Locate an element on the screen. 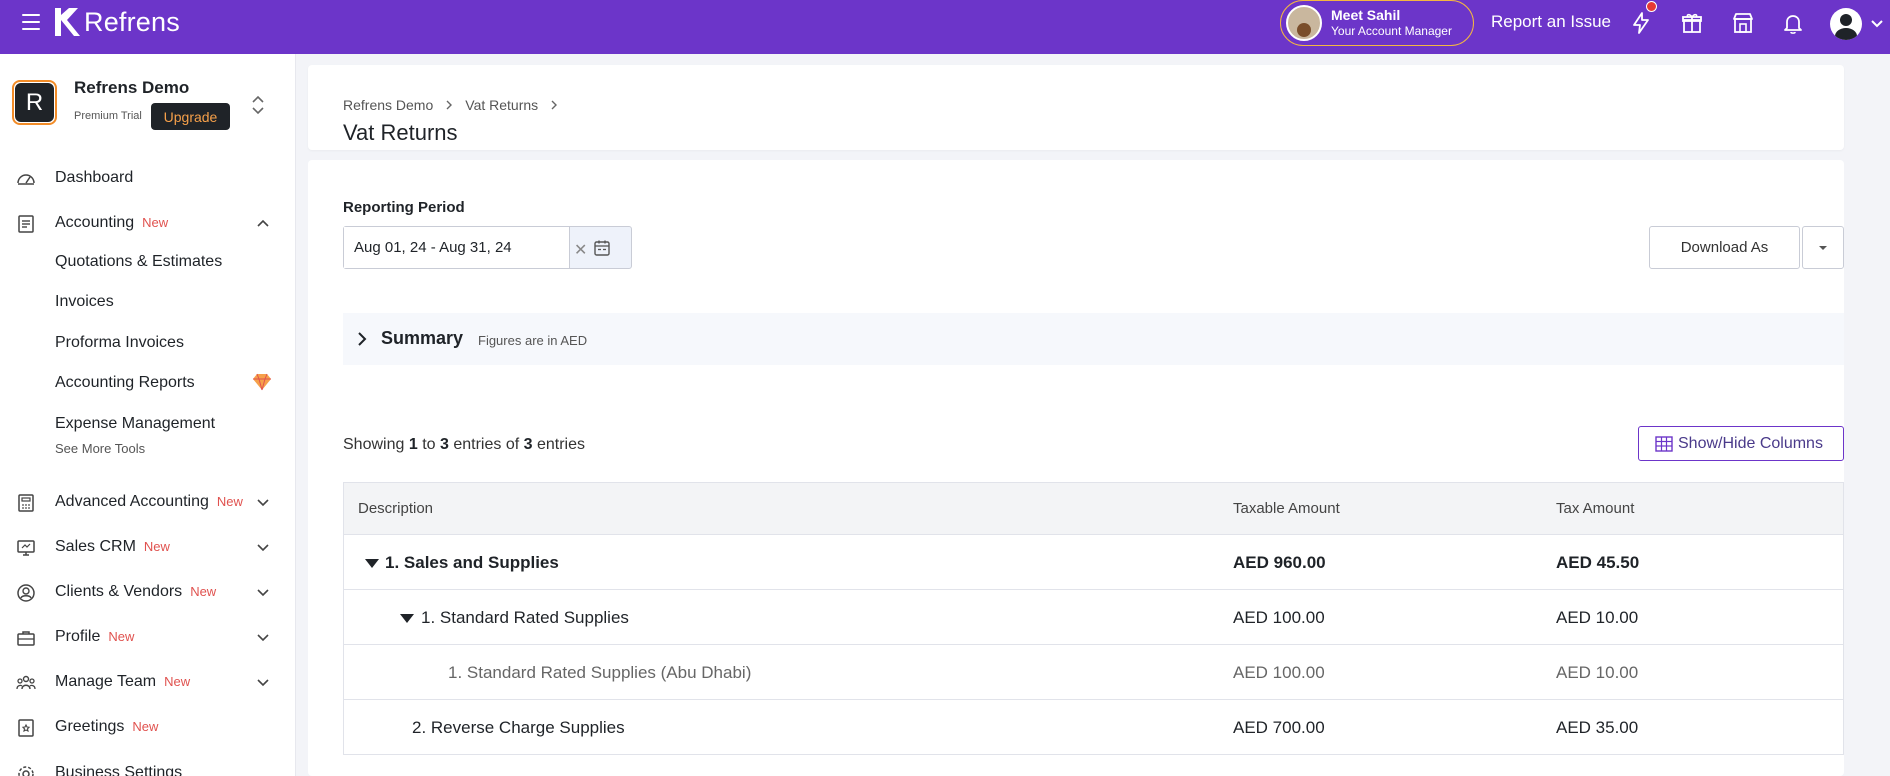 The image size is (1890, 776). user-menu is located at coordinates (1857, 24).